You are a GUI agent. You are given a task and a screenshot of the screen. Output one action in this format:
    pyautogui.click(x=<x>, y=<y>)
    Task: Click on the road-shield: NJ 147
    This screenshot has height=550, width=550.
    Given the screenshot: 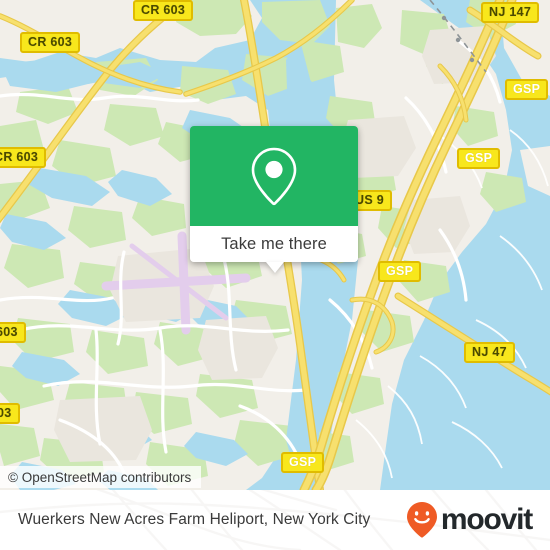 What is the action you would take?
    pyautogui.click(x=510, y=12)
    